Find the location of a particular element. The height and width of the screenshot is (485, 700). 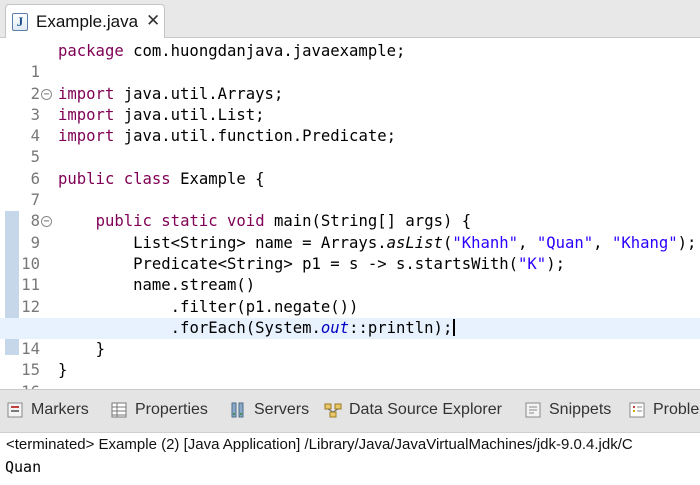

code-line: 2 is located at coordinates (350, 82).